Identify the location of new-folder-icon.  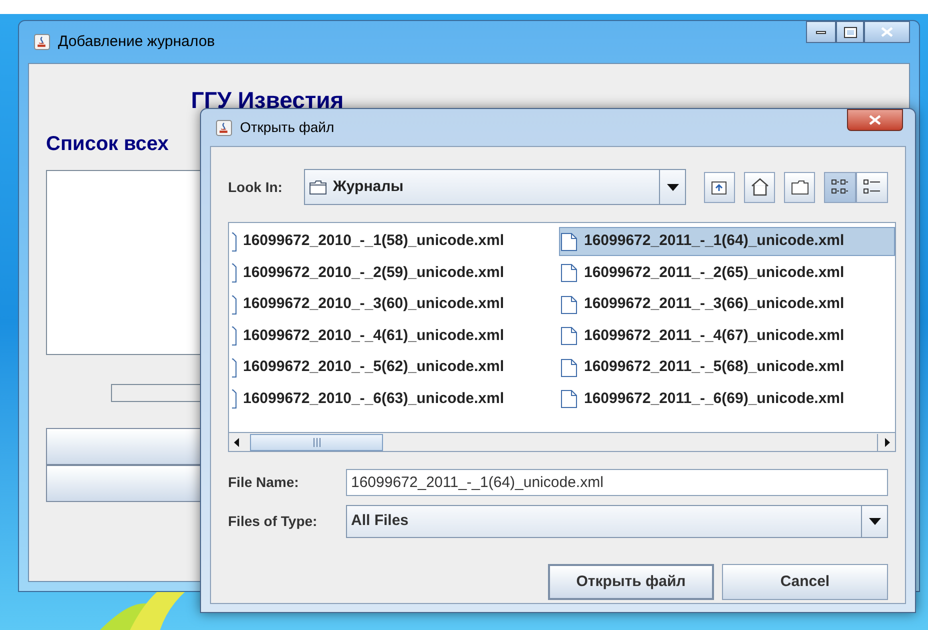
(799, 187).